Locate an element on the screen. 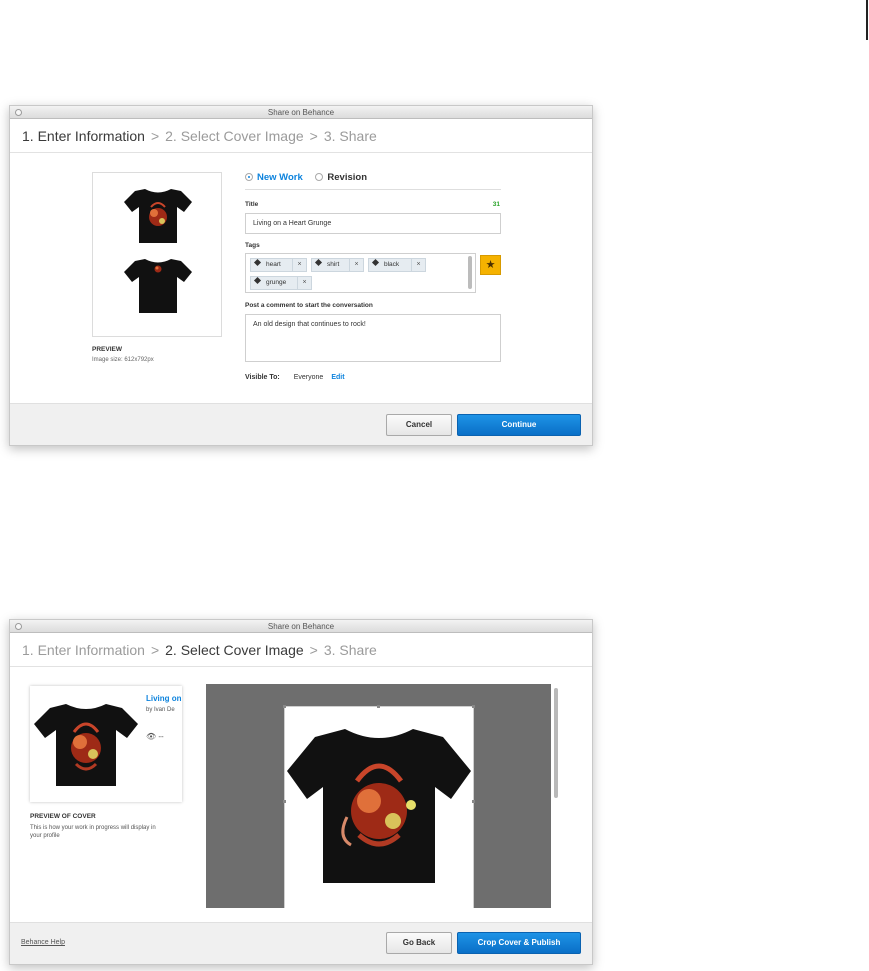 The image size is (869, 971). crop-handle-top-left is located at coordinates (284, 706).